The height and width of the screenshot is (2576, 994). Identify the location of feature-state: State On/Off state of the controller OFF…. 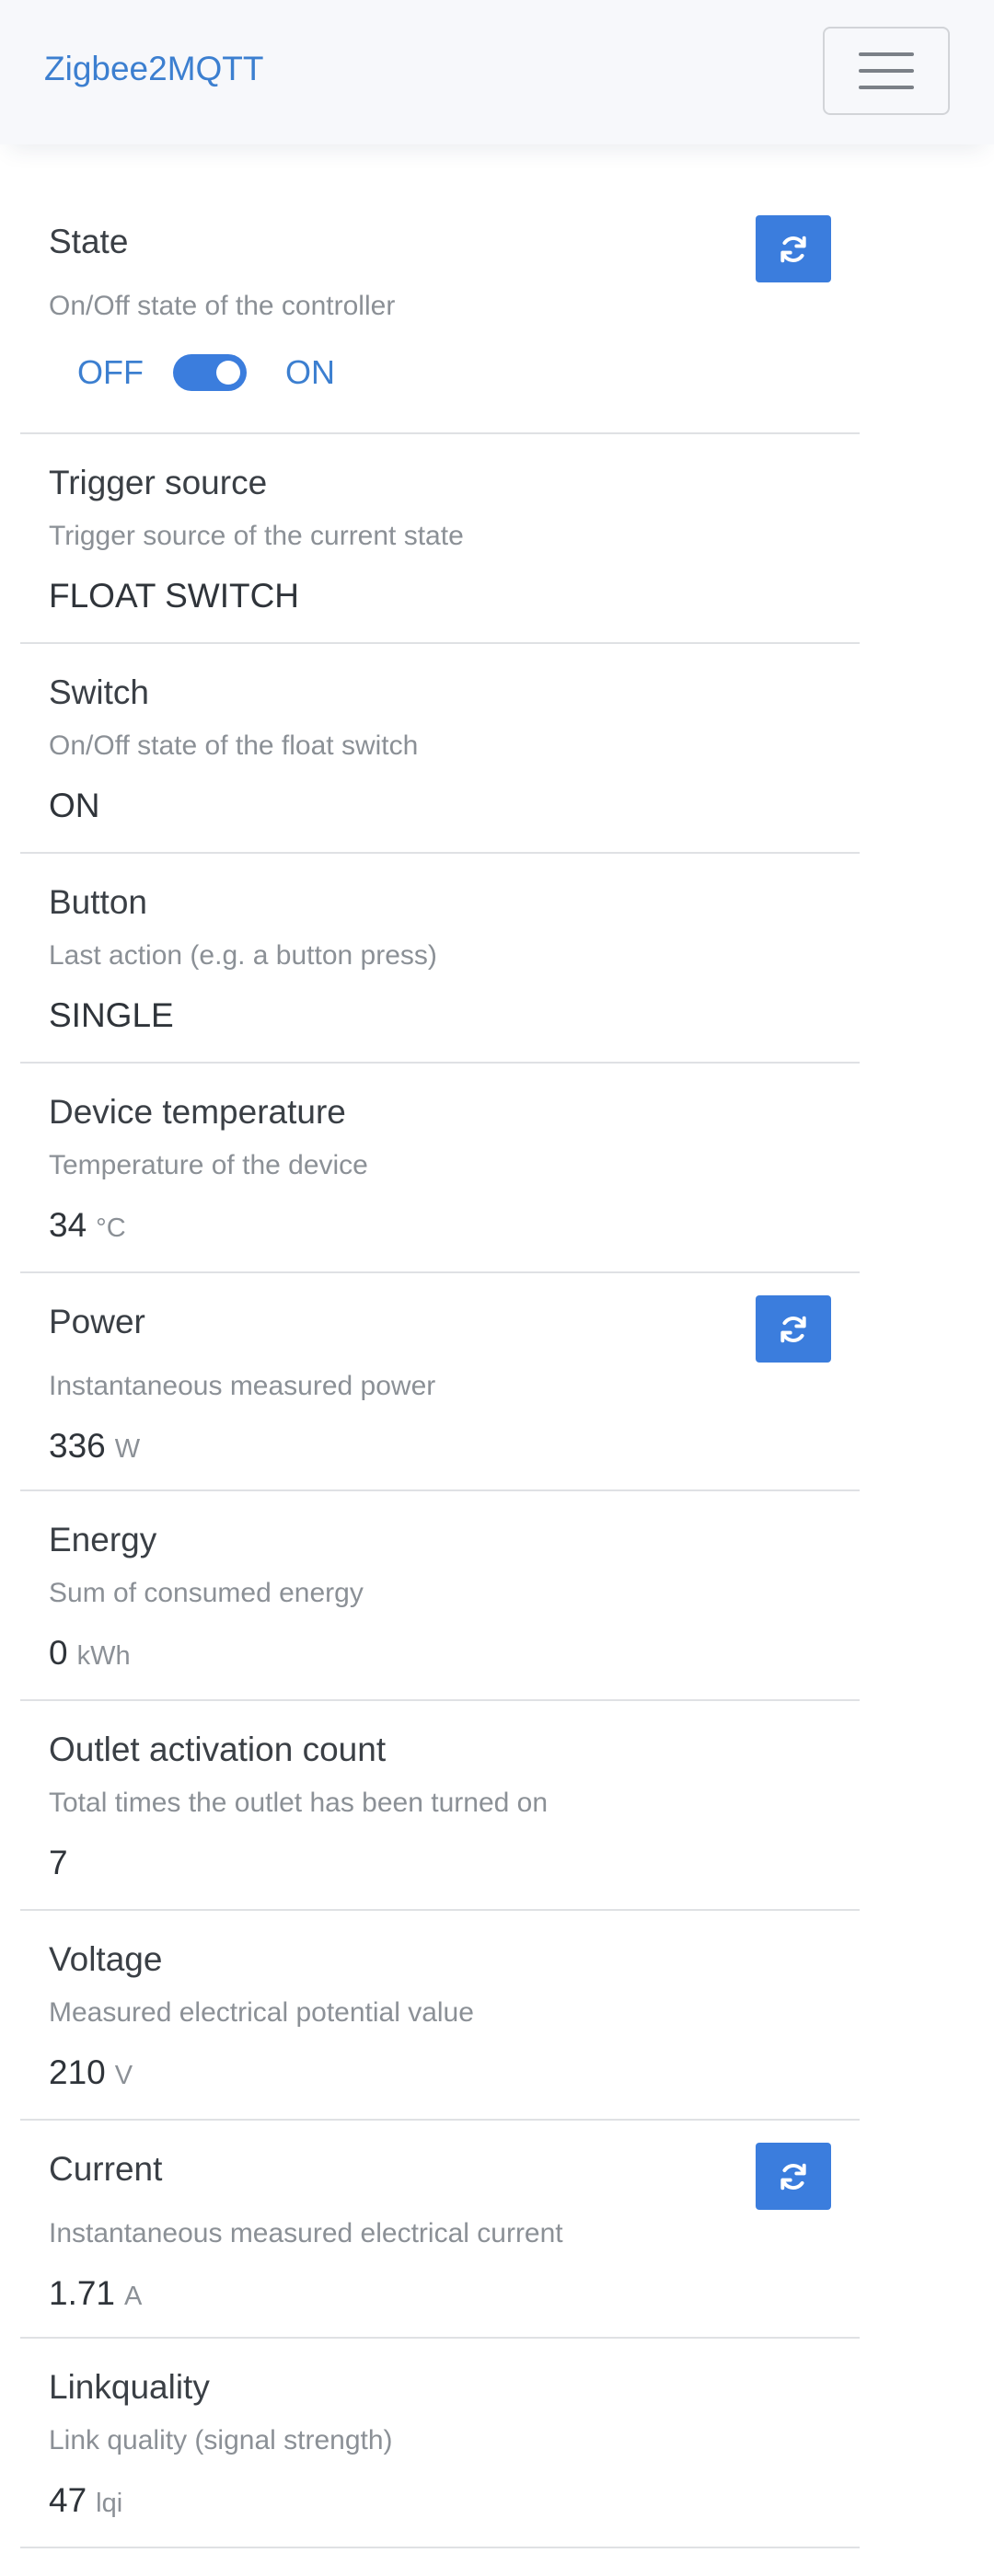
(440, 307).